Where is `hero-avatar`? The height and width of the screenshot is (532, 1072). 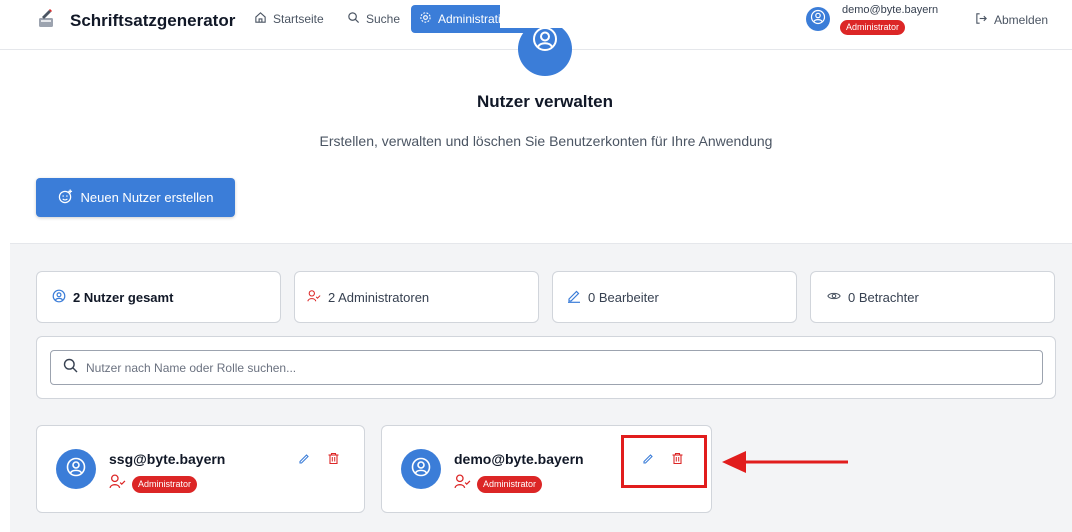 hero-avatar is located at coordinates (545, 49).